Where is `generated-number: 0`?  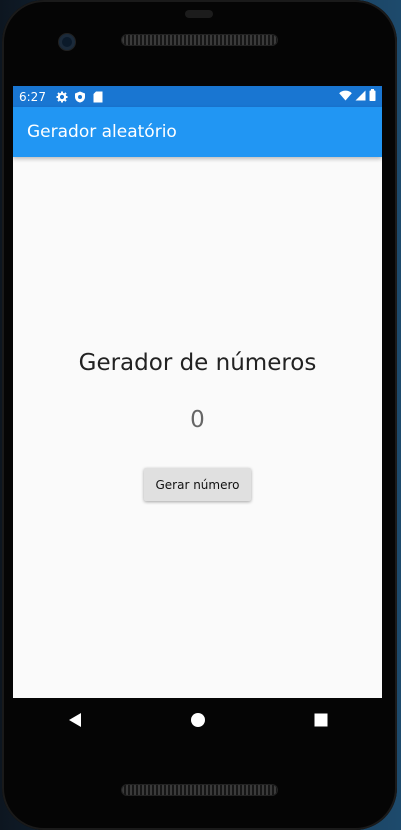 generated-number: 0 is located at coordinates (197, 420).